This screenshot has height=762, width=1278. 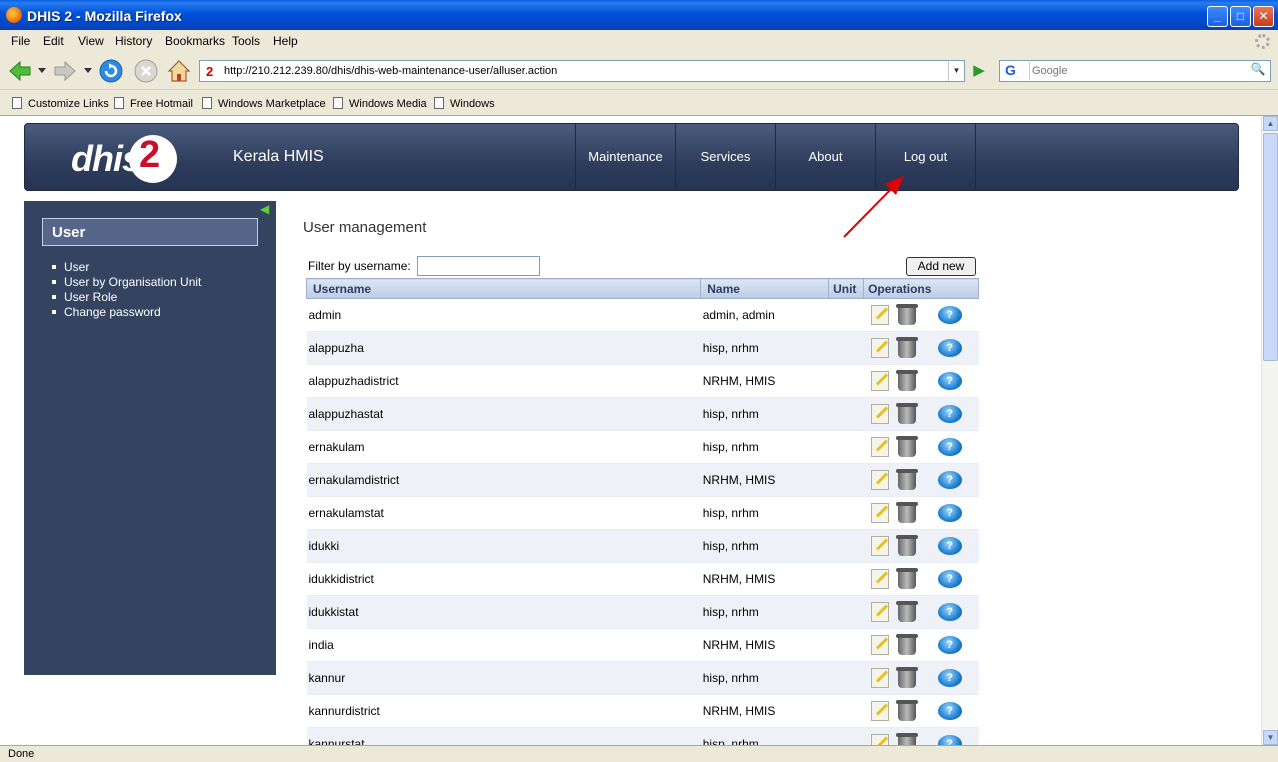 I want to click on menu-item-user-role: User Role, so click(x=126, y=297).